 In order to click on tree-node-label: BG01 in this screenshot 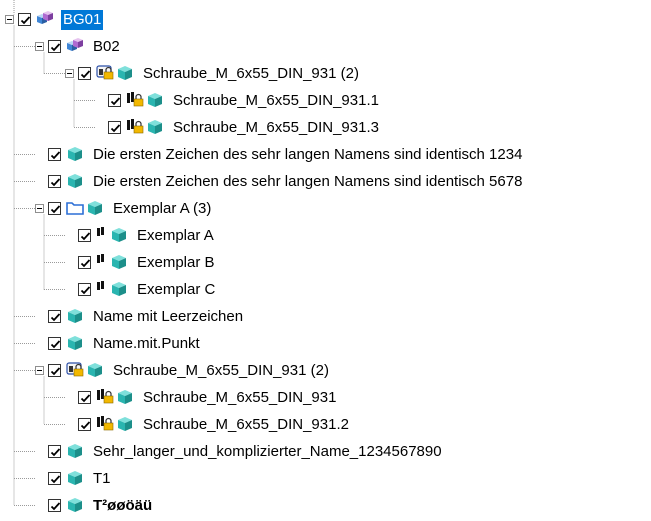, I will do `click(82, 19)`.